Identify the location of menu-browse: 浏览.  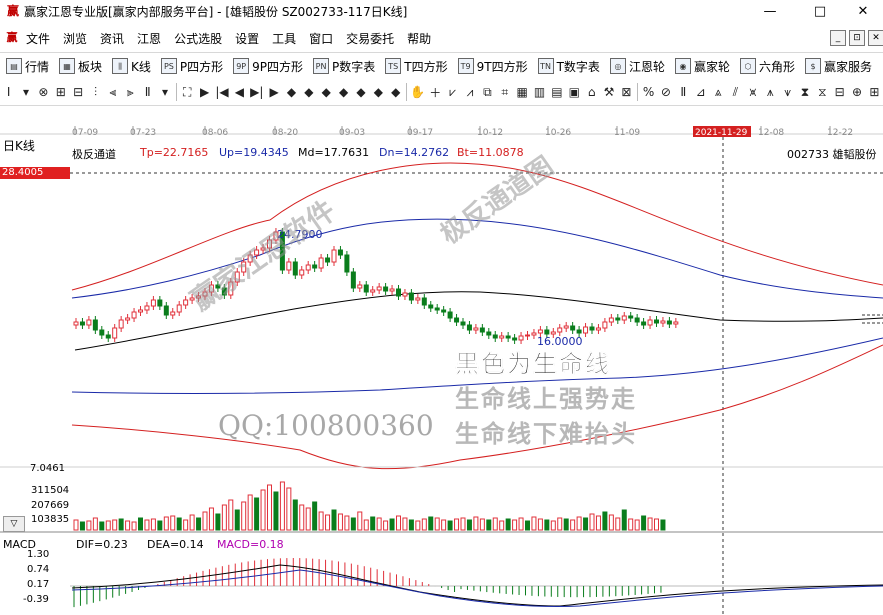
(75, 38).